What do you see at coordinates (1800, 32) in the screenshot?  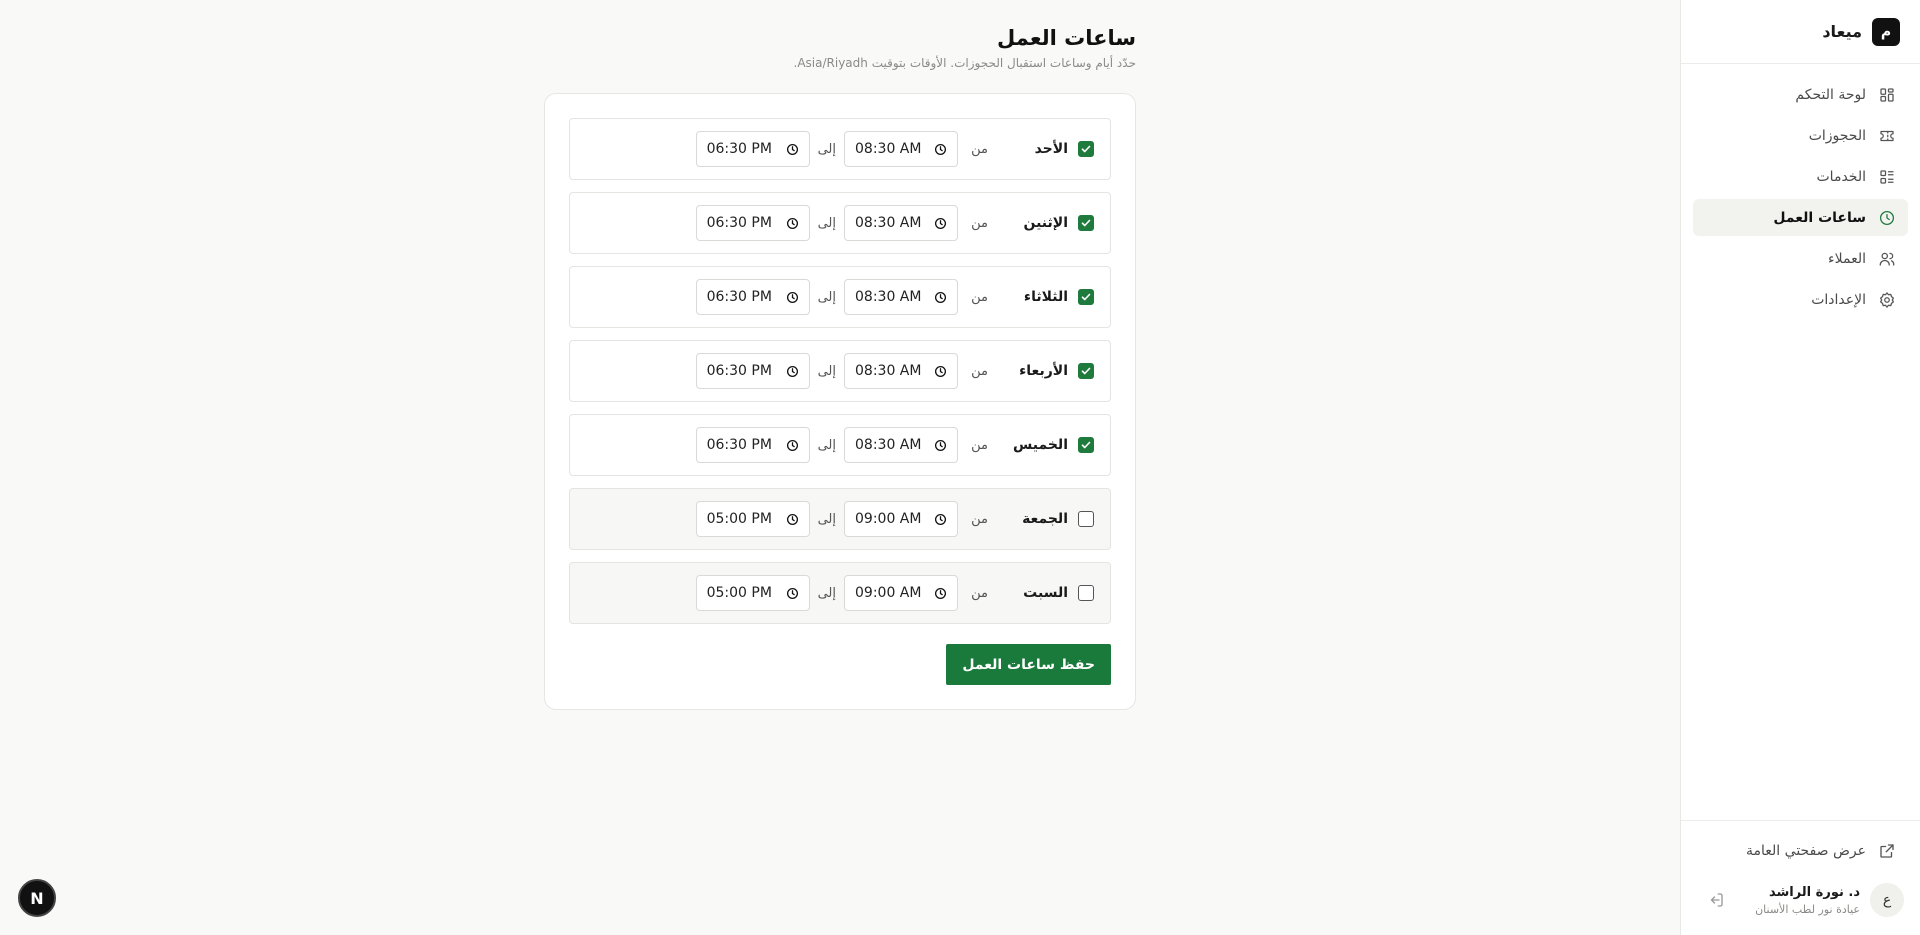 I see `brand: م ميعاد` at bounding box center [1800, 32].